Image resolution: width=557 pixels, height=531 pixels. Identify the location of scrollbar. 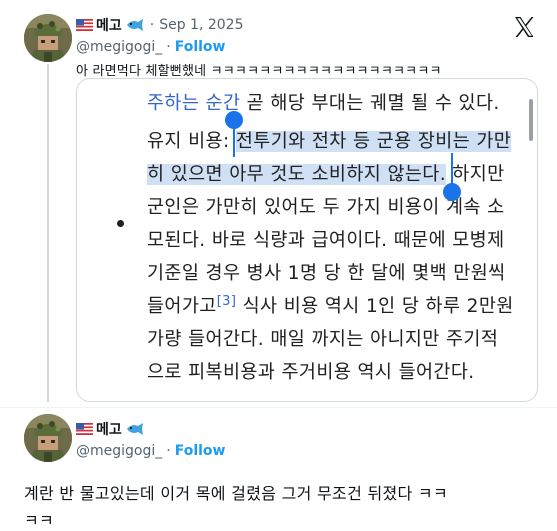
(531, 120).